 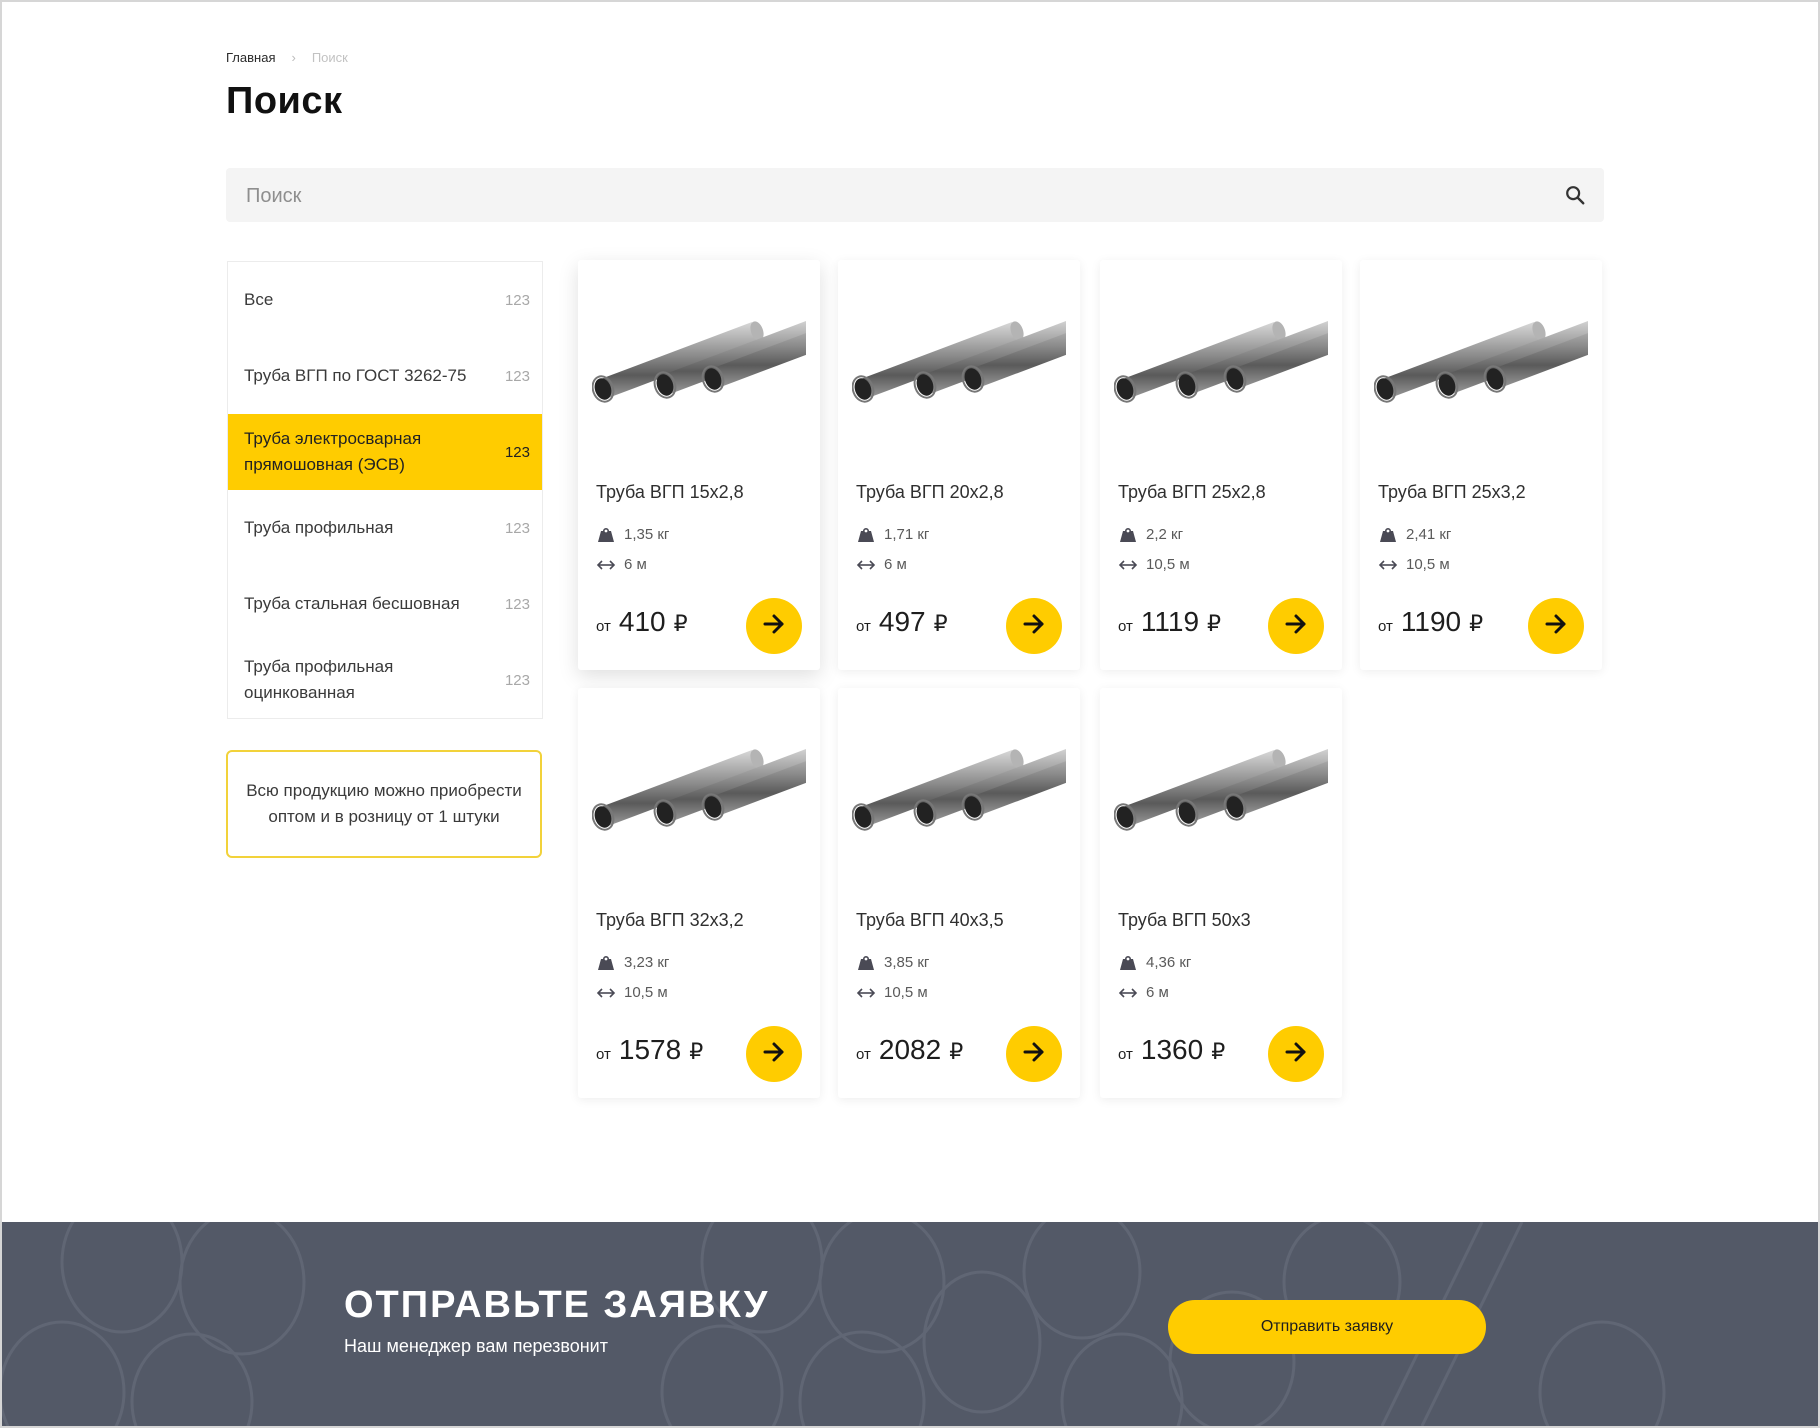 I want to click on price-value: 2082, so click(x=910, y=1049).